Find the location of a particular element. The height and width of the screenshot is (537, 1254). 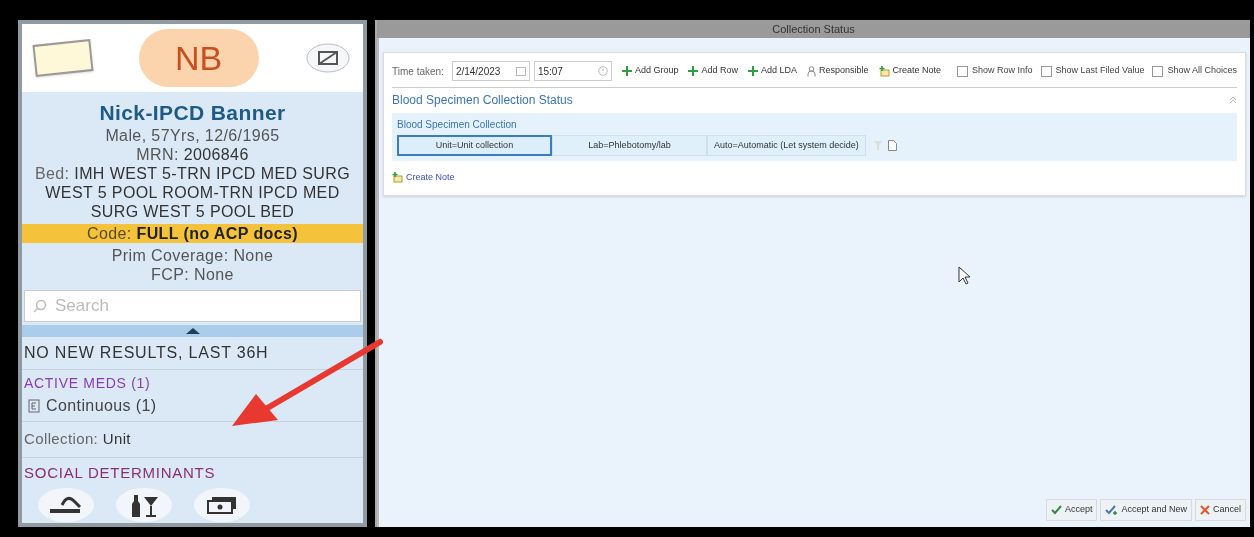

checkbox-label: Show All Choices is located at coordinates (1202, 71).